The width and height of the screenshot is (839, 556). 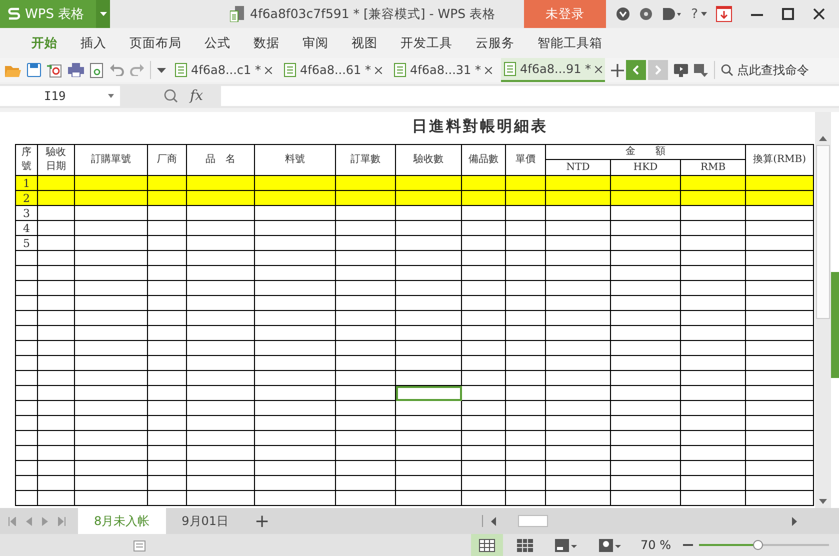 What do you see at coordinates (217, 43) in the screenshot?
I see `menu-tab: 公式` at bounding box center [217, 43].